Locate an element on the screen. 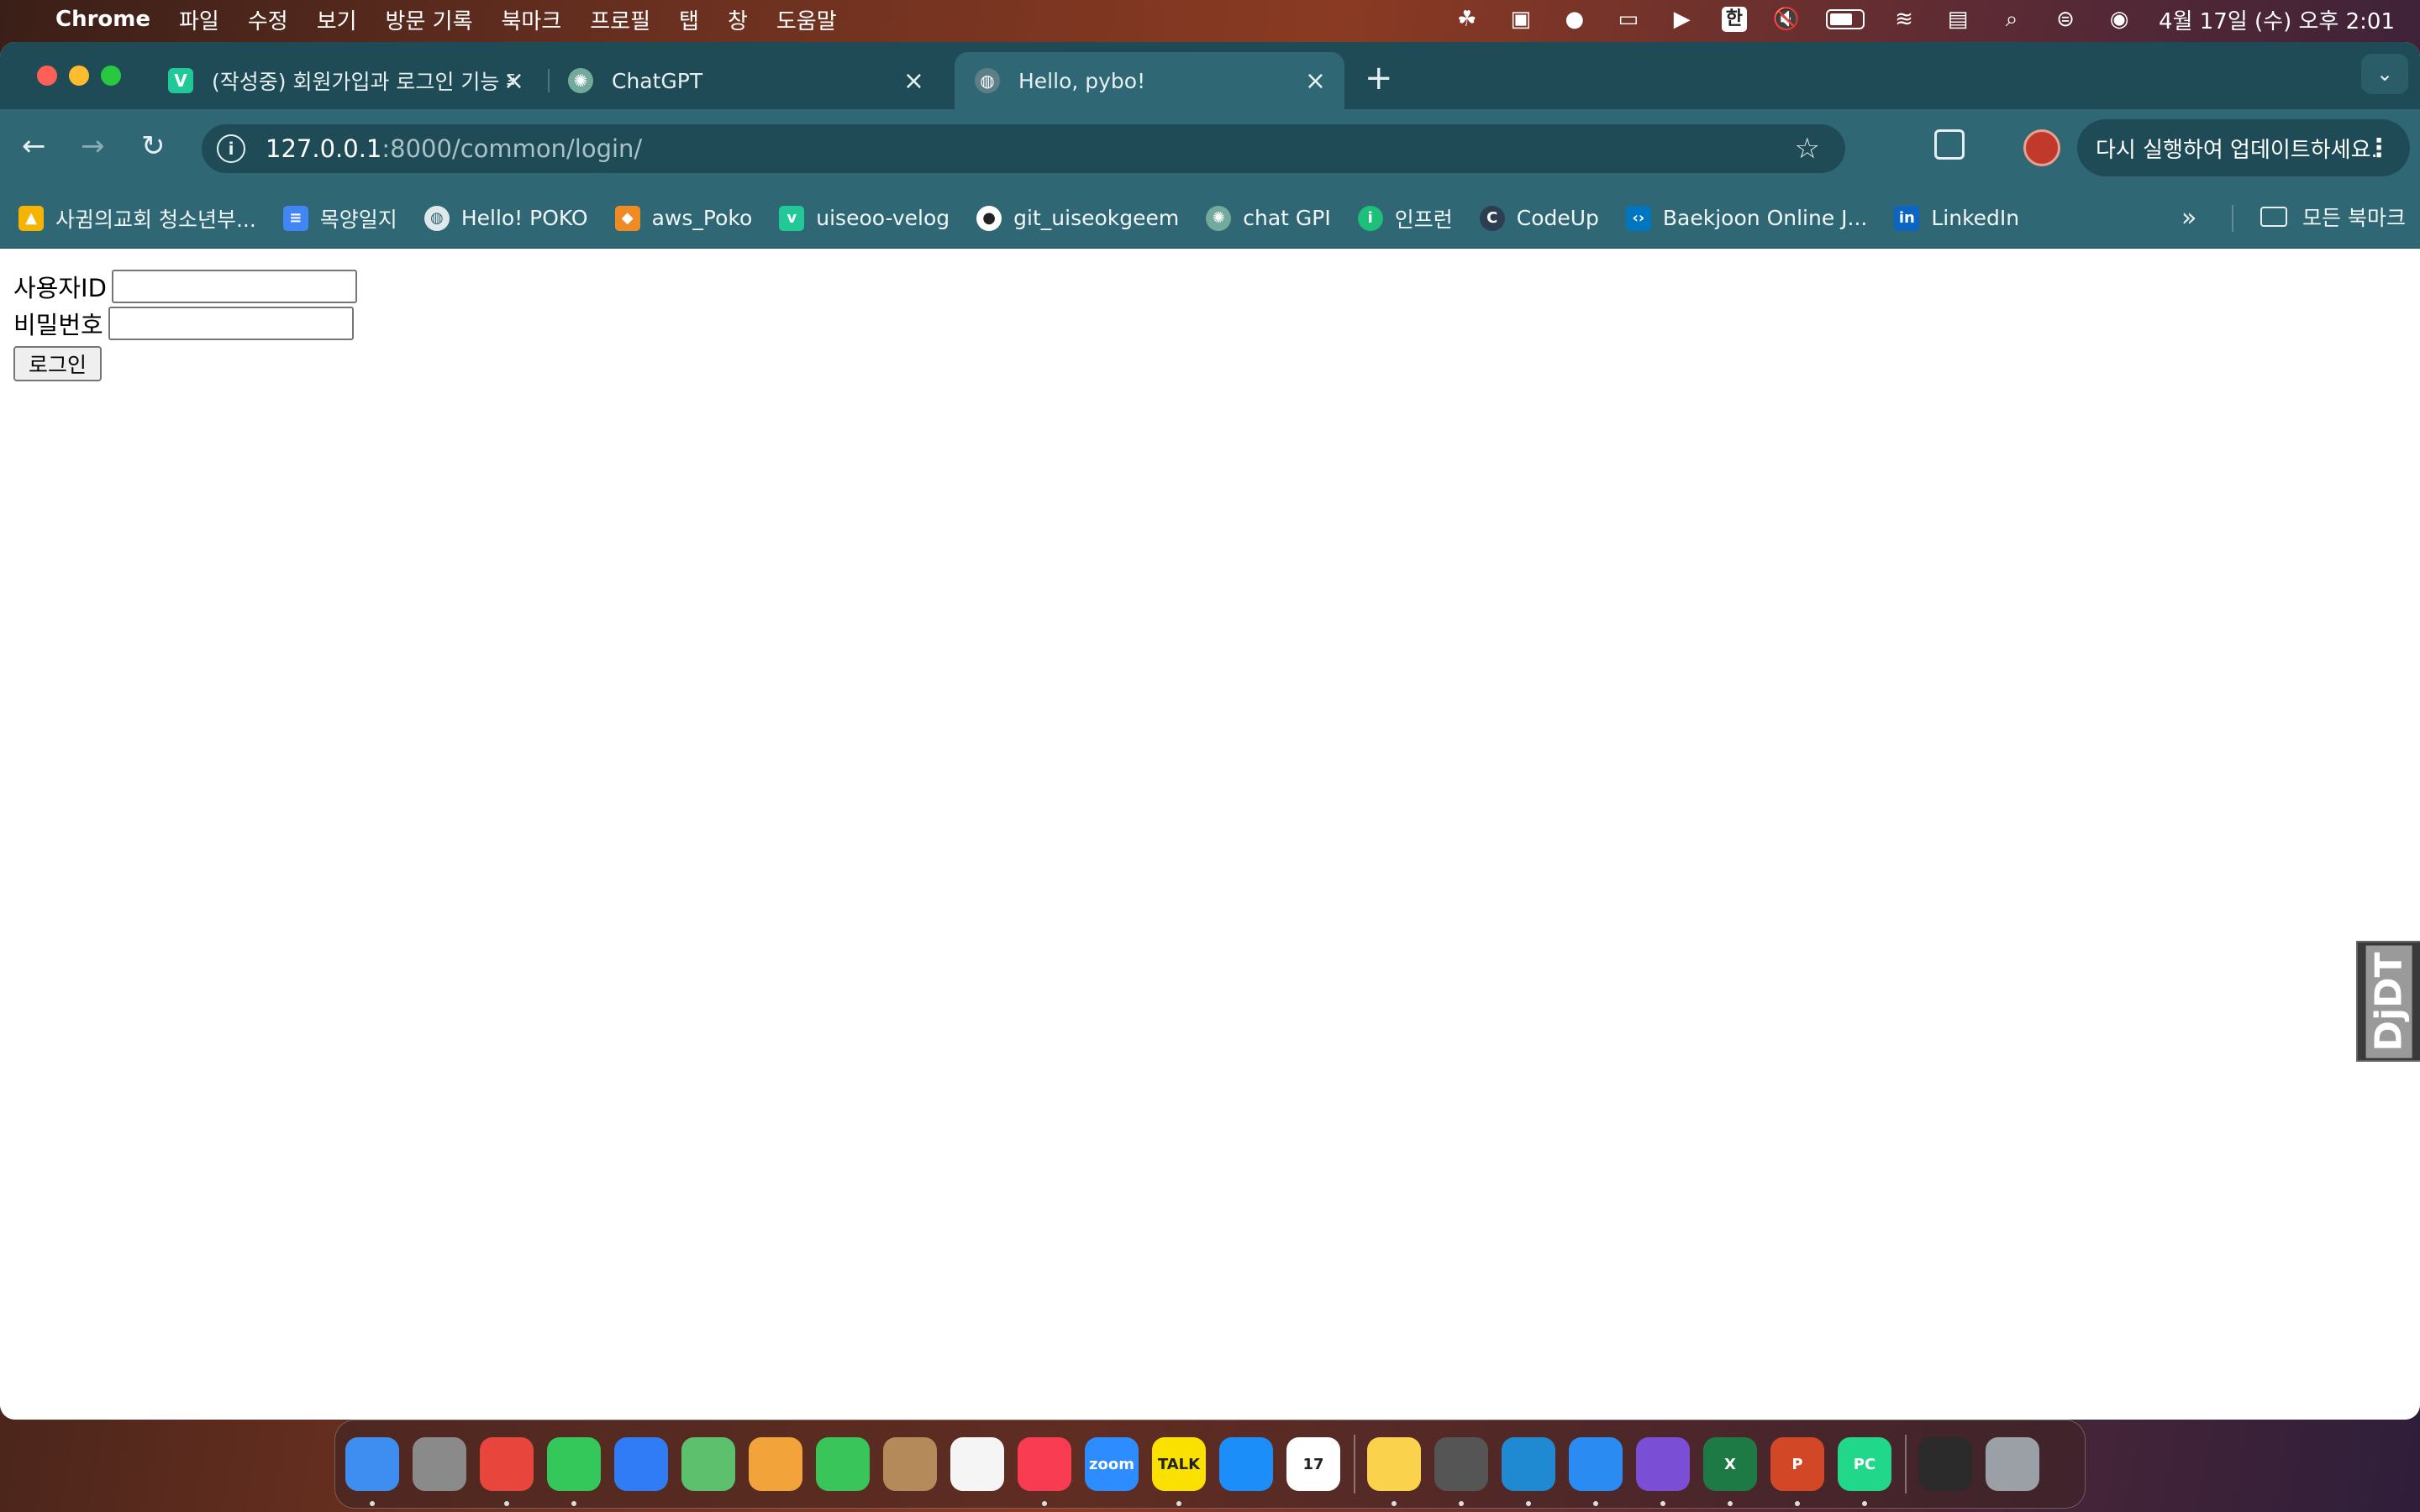 This screenshot has height=1512, width=2420. tab-velog-draft: V (작성중) 회원가입과 로그인 기능 추 × is located at coordinates (345, 80).